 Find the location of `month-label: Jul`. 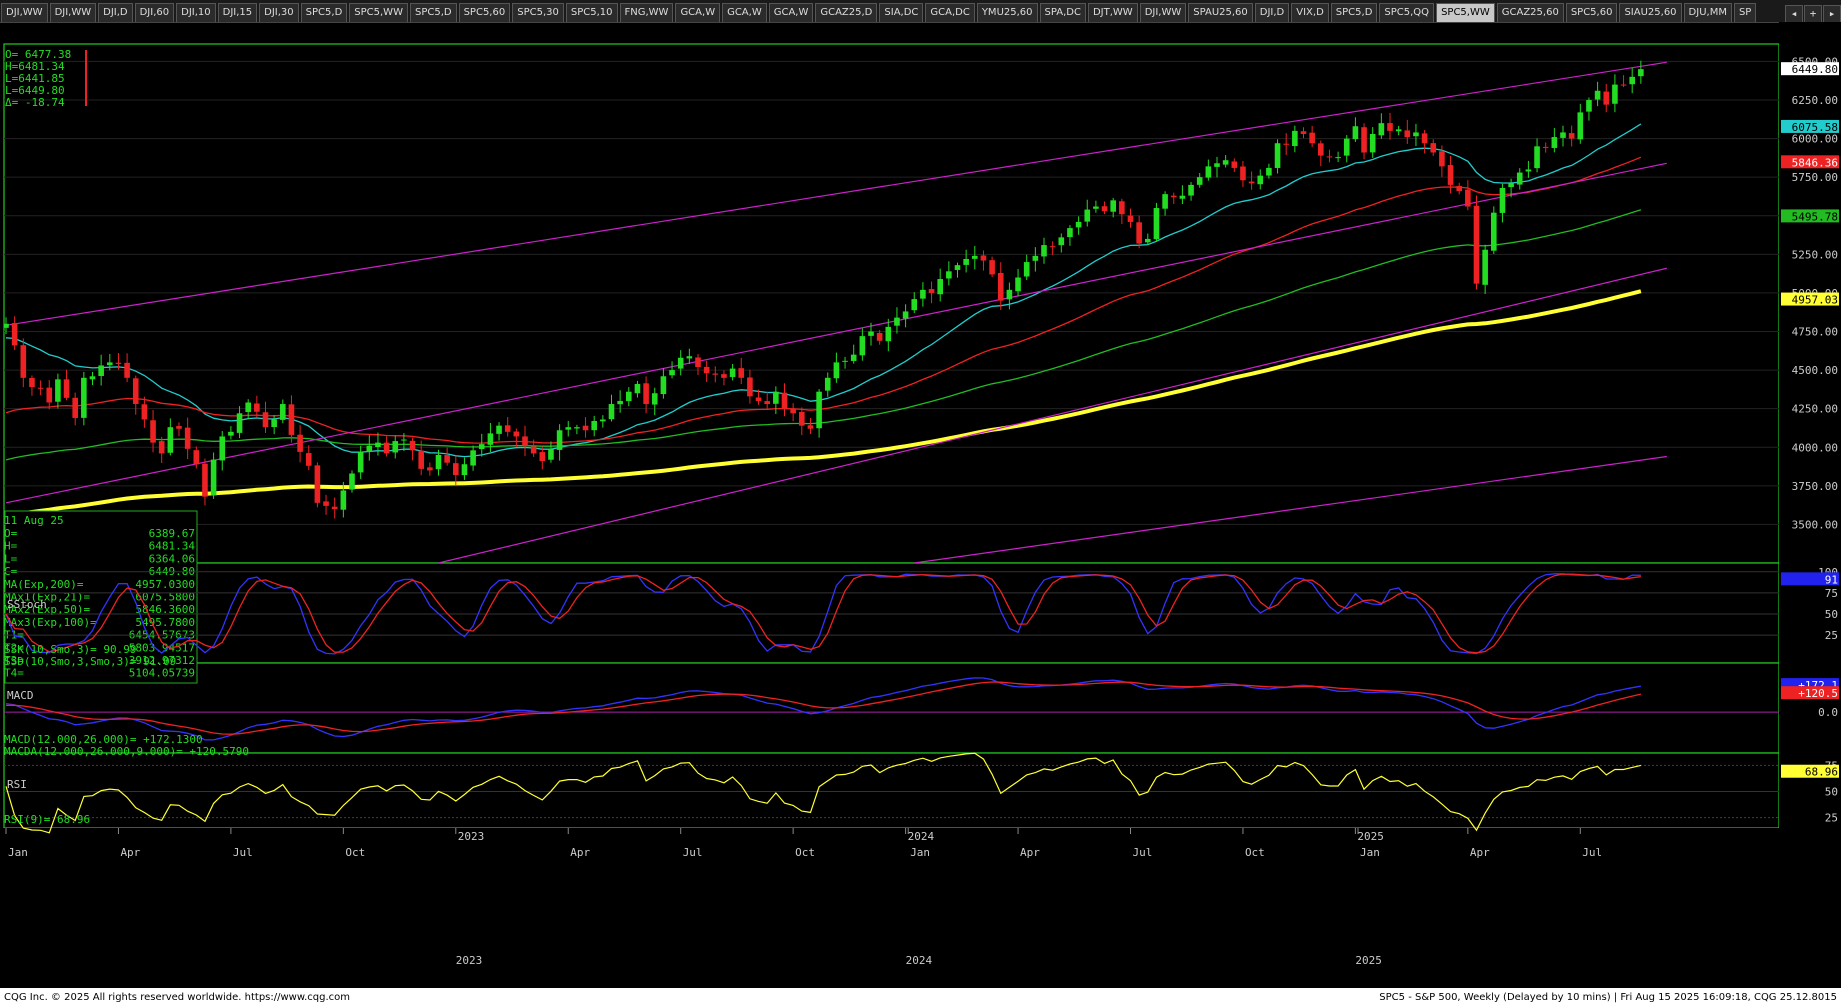

month-label: Jul is located at coordinates (1592, 852).